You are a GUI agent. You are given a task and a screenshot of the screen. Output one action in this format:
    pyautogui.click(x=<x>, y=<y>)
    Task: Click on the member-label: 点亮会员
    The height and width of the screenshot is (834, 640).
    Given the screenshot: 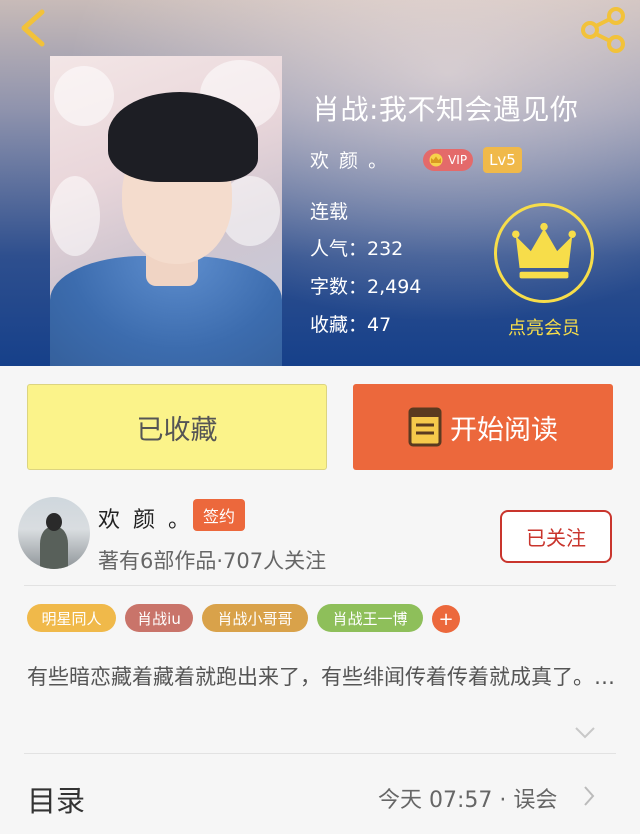 What is the action you would take?
    pyautogui.click(x=544, y=327)
    